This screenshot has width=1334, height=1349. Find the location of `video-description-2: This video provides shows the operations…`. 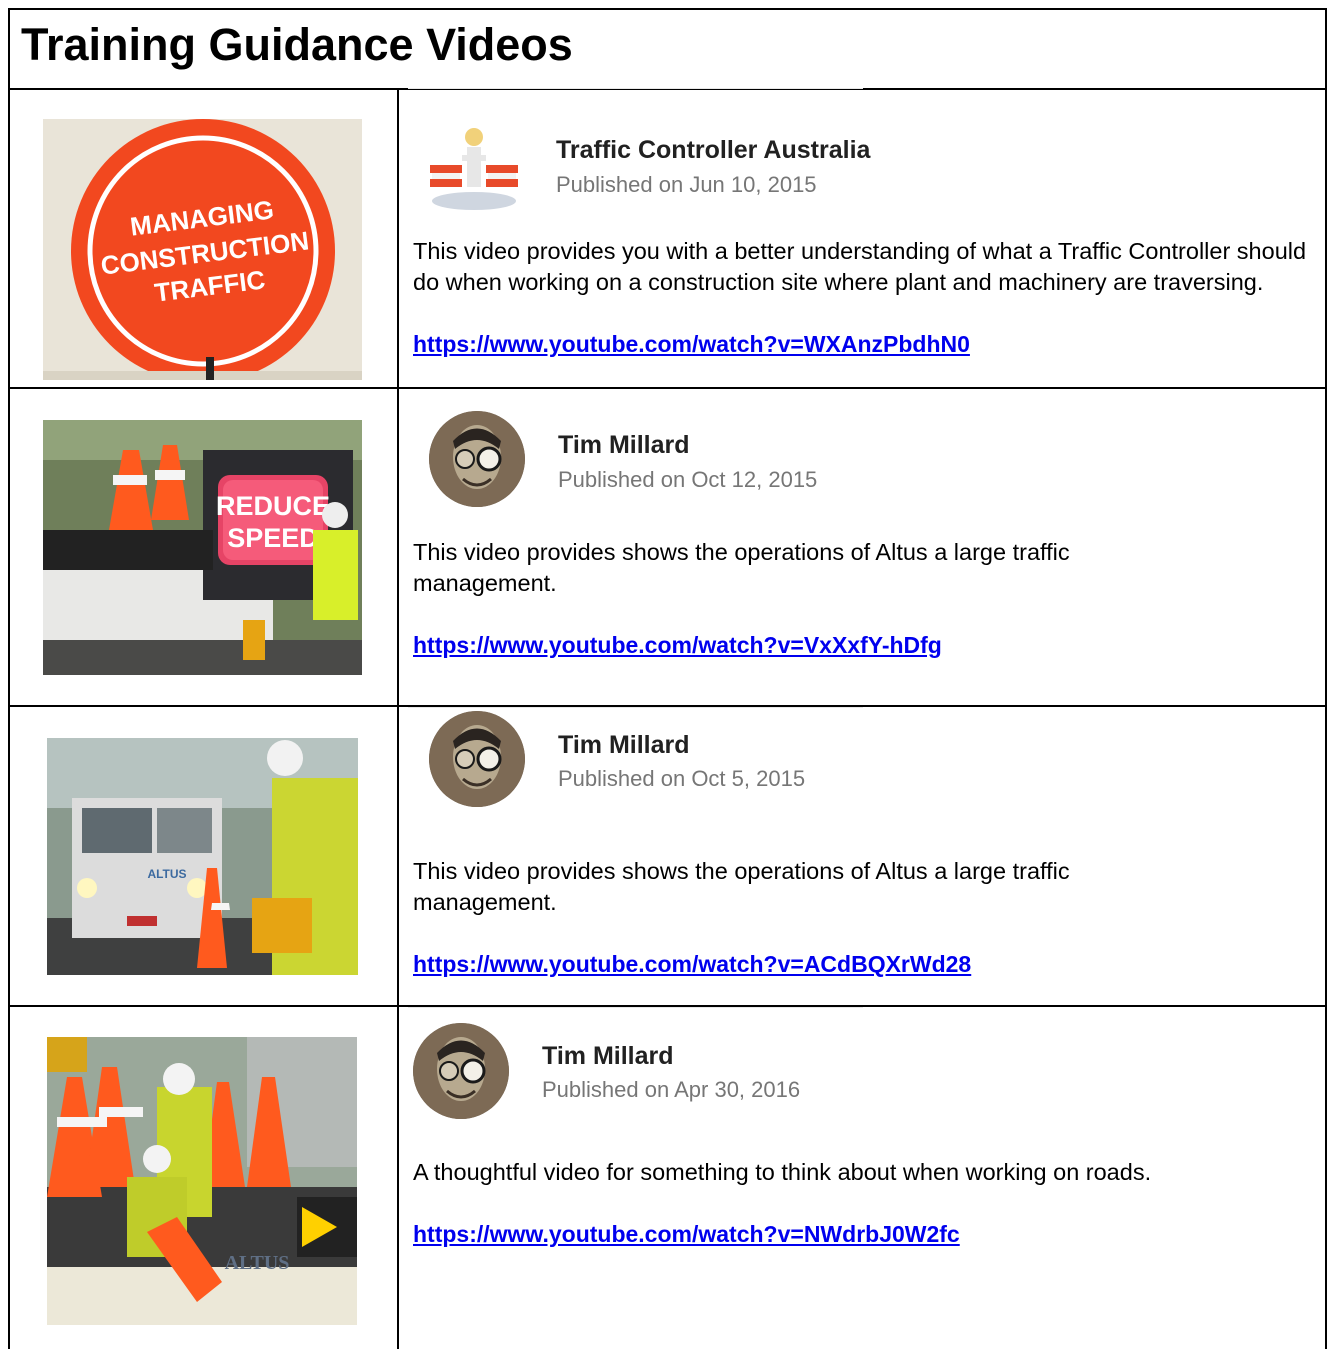

video-description-2: This video provides shows the operations… is located at coordinates (741, 567).